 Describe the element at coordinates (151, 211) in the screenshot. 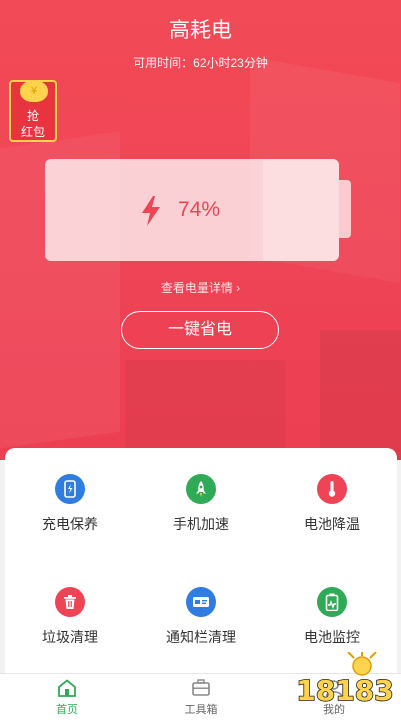

I see `lightning-icon` at that location.